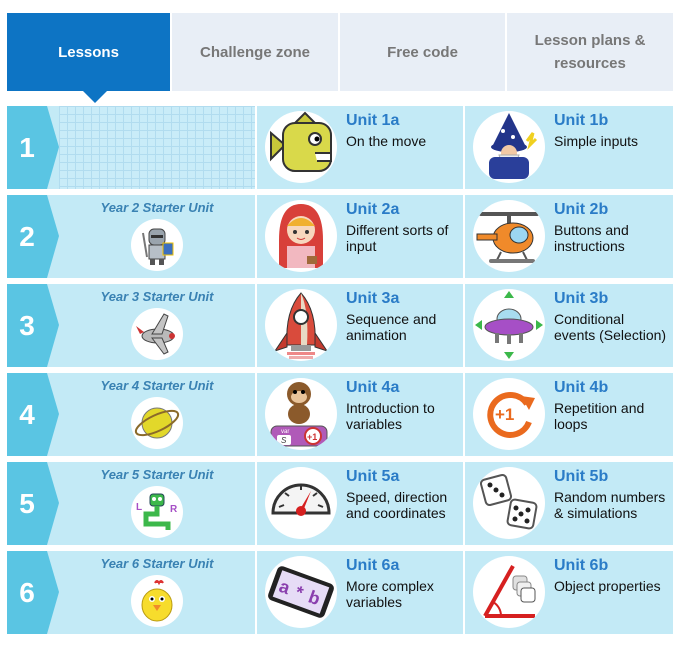 Image resolution: width=680 pixels, height=646 pixels. I want to click on fish-icon, so click(301, 147).